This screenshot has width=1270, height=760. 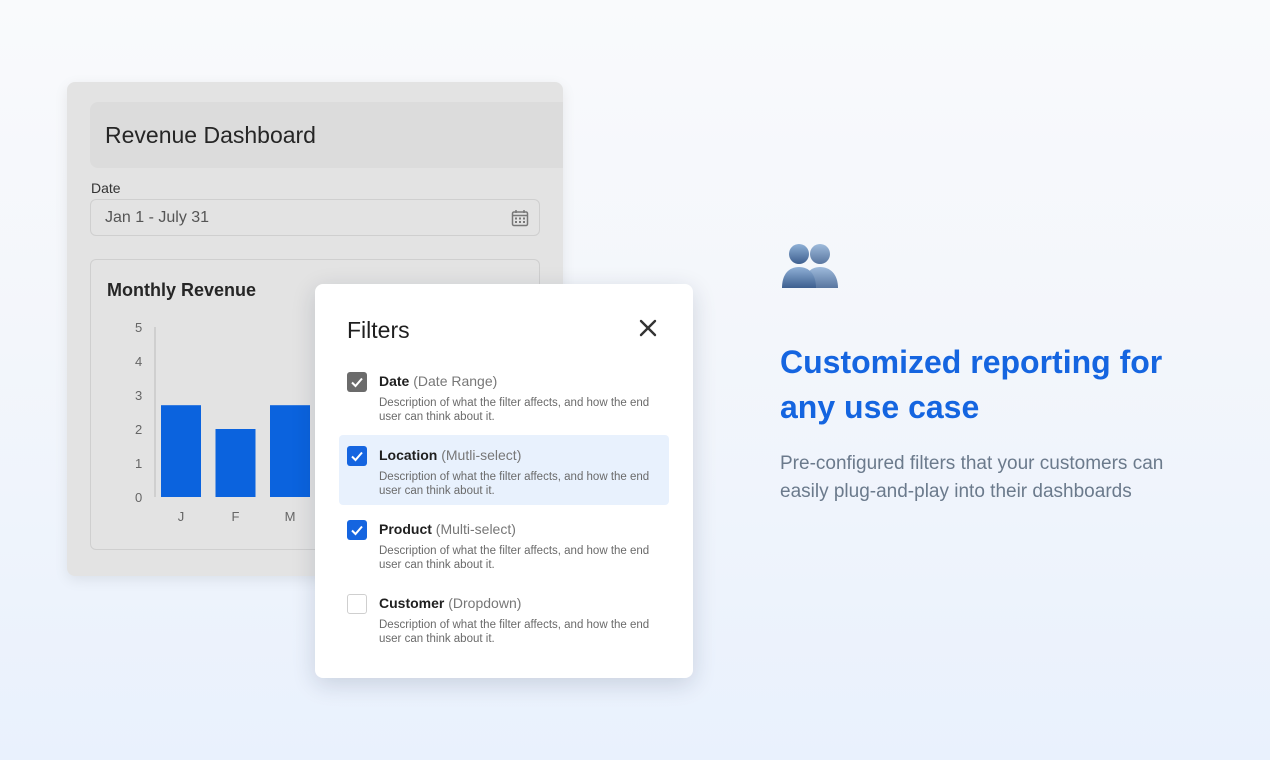 What do you see at coordinates (138, 429) in the screenshot?
I see `y-tick-label: 2` at bounding box center [138, 429].